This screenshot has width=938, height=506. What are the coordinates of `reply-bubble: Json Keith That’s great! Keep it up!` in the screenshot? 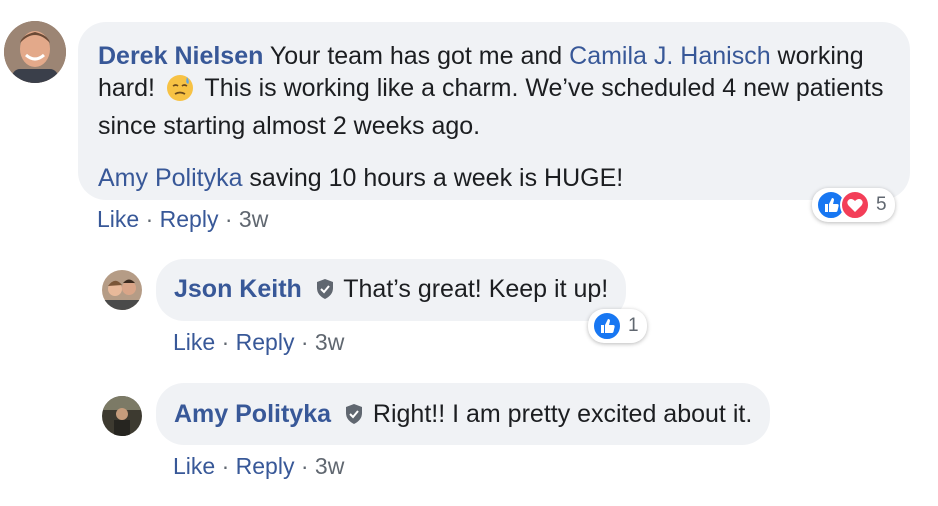 It's located at (391, 290).